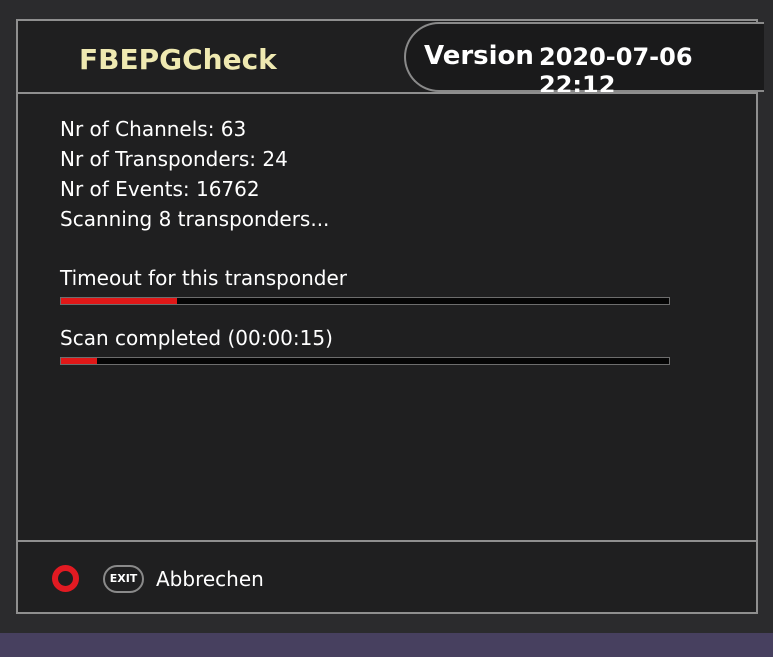 This screenshot has height=657, width=773. Describe the element at coordinates (174, 159) in the screenshot. I see `transponders-count: Nr of Transponders: 24` at that location.